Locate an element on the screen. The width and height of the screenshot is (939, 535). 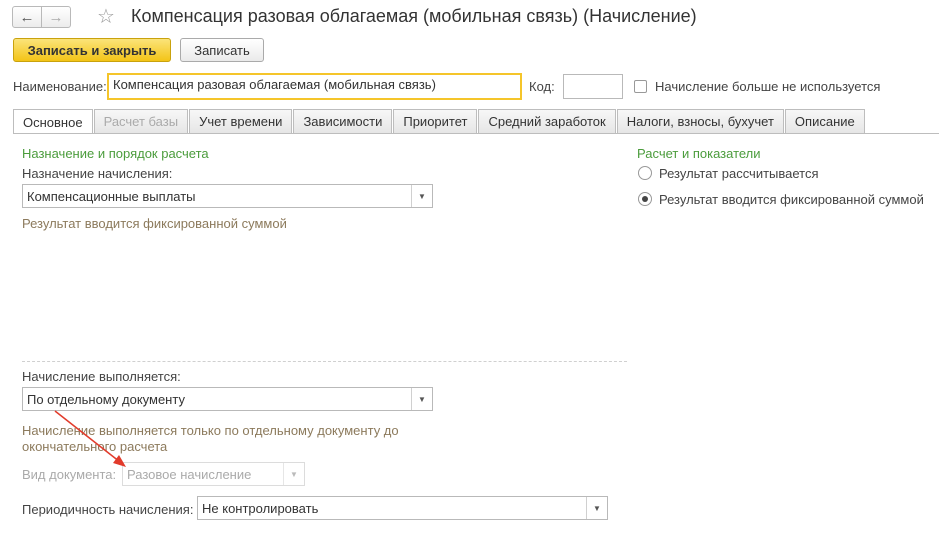
annotation-arrow is located at coordinates (90, 438).